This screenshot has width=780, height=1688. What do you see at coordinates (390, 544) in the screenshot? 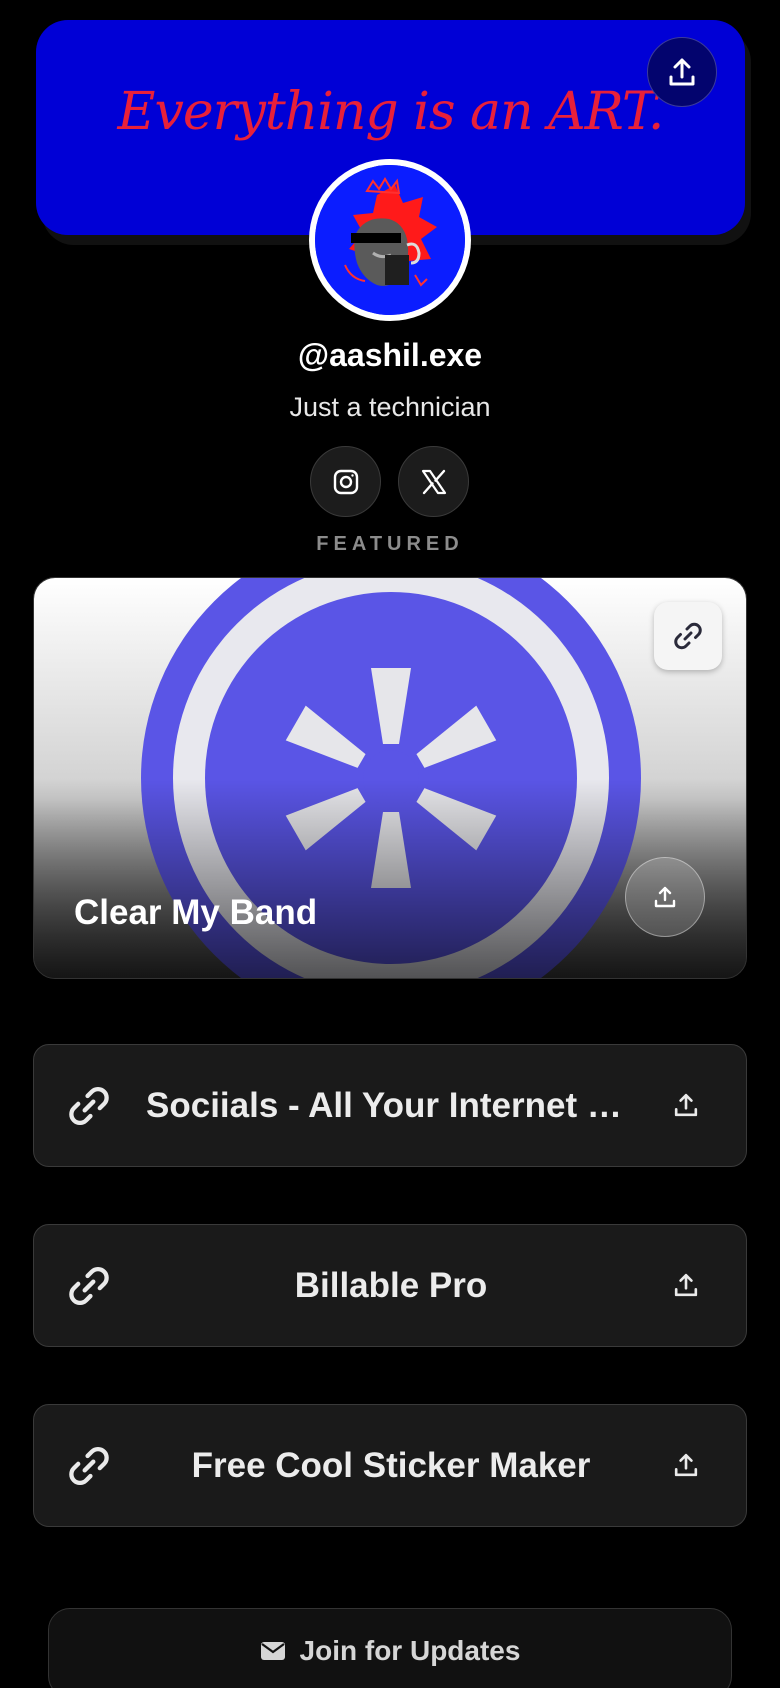
I see `featured-label: FEATURED` at bounding box center [390, 544].